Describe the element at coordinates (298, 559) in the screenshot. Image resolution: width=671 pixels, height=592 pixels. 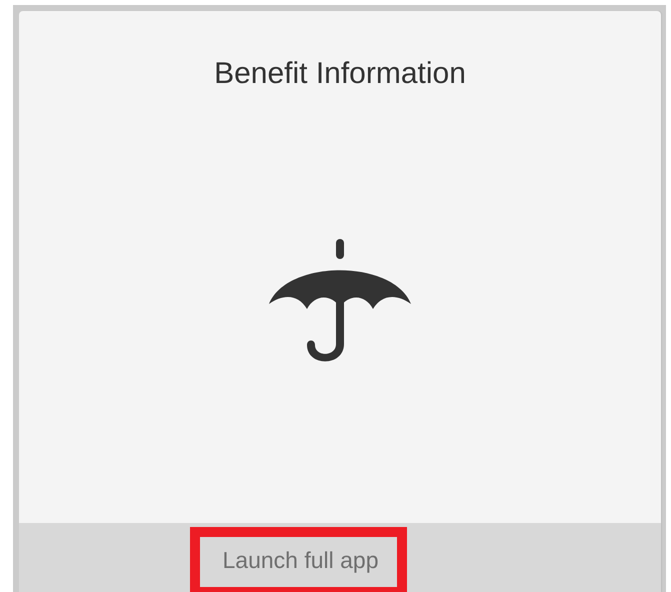
I see `launch-app-link: Launch full app` at that location.